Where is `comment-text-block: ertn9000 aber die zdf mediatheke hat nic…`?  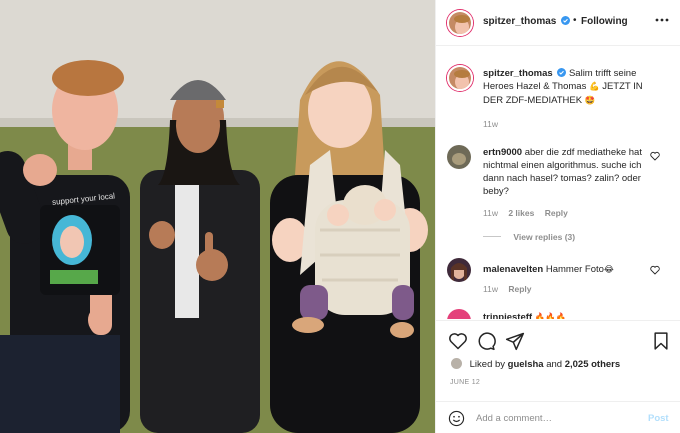
comment-text-block: ertn9000 aber die zdf mediatheke hat nic… is located at coordinates (563, 172).